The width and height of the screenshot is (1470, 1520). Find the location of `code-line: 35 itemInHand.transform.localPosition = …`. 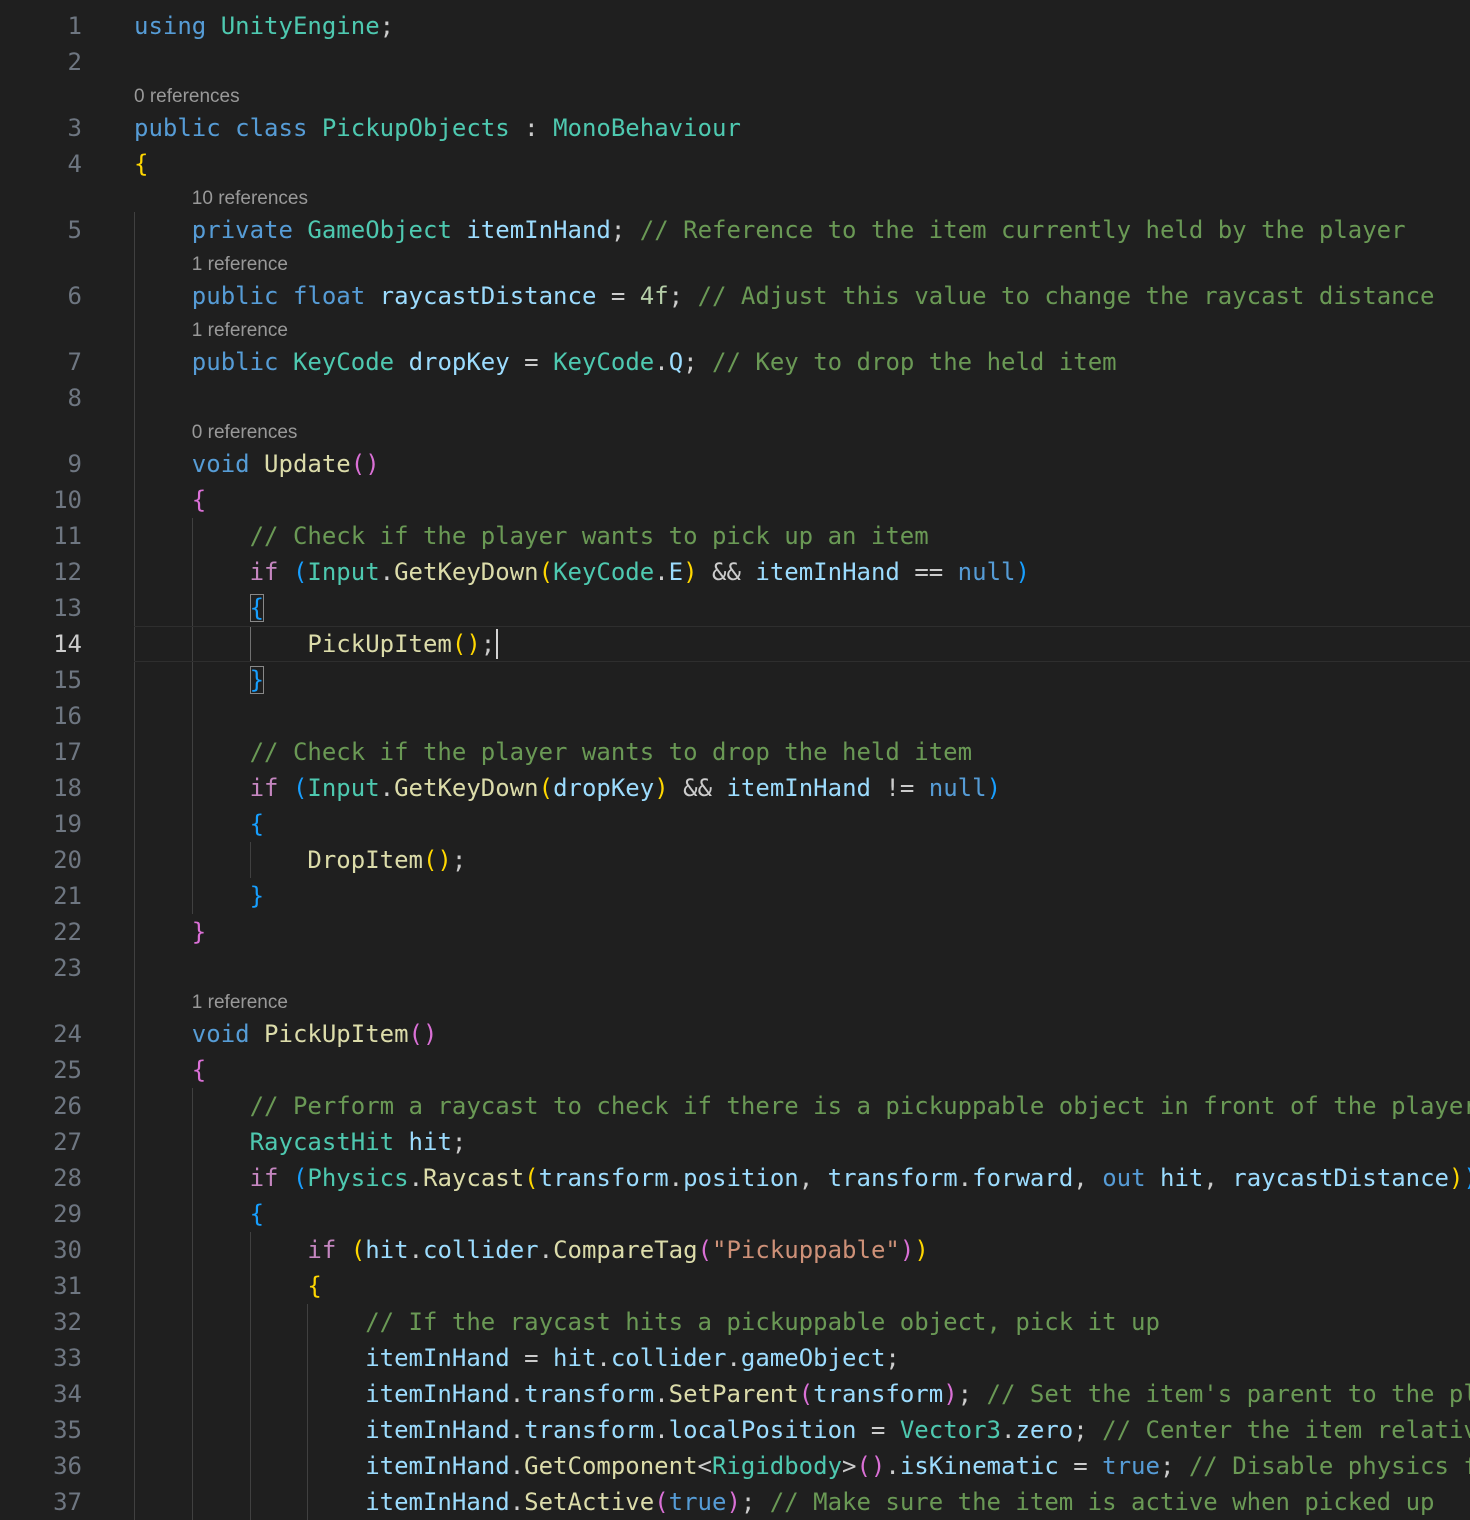

code-line: 35 itemInHand.transform.localPosition = … is located at coordinates (735, 1430).